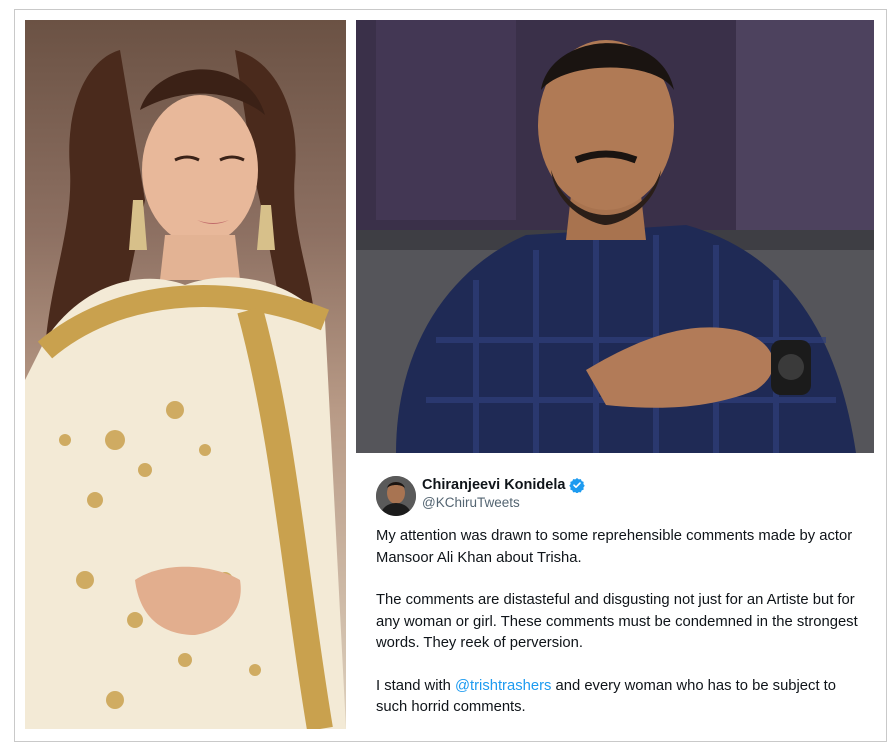  I want to click on author-avatar, so click(396, 496).